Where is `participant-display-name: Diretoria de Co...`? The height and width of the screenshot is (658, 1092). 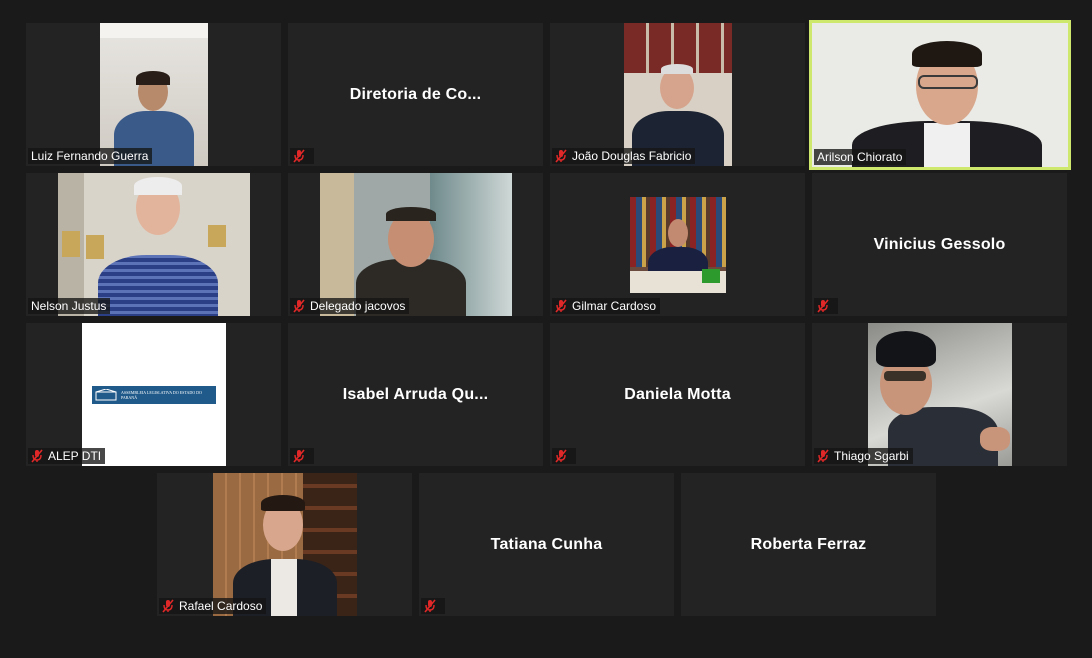 participant-display-name: Diretoria de Co... is located at coordinates (415, 94).